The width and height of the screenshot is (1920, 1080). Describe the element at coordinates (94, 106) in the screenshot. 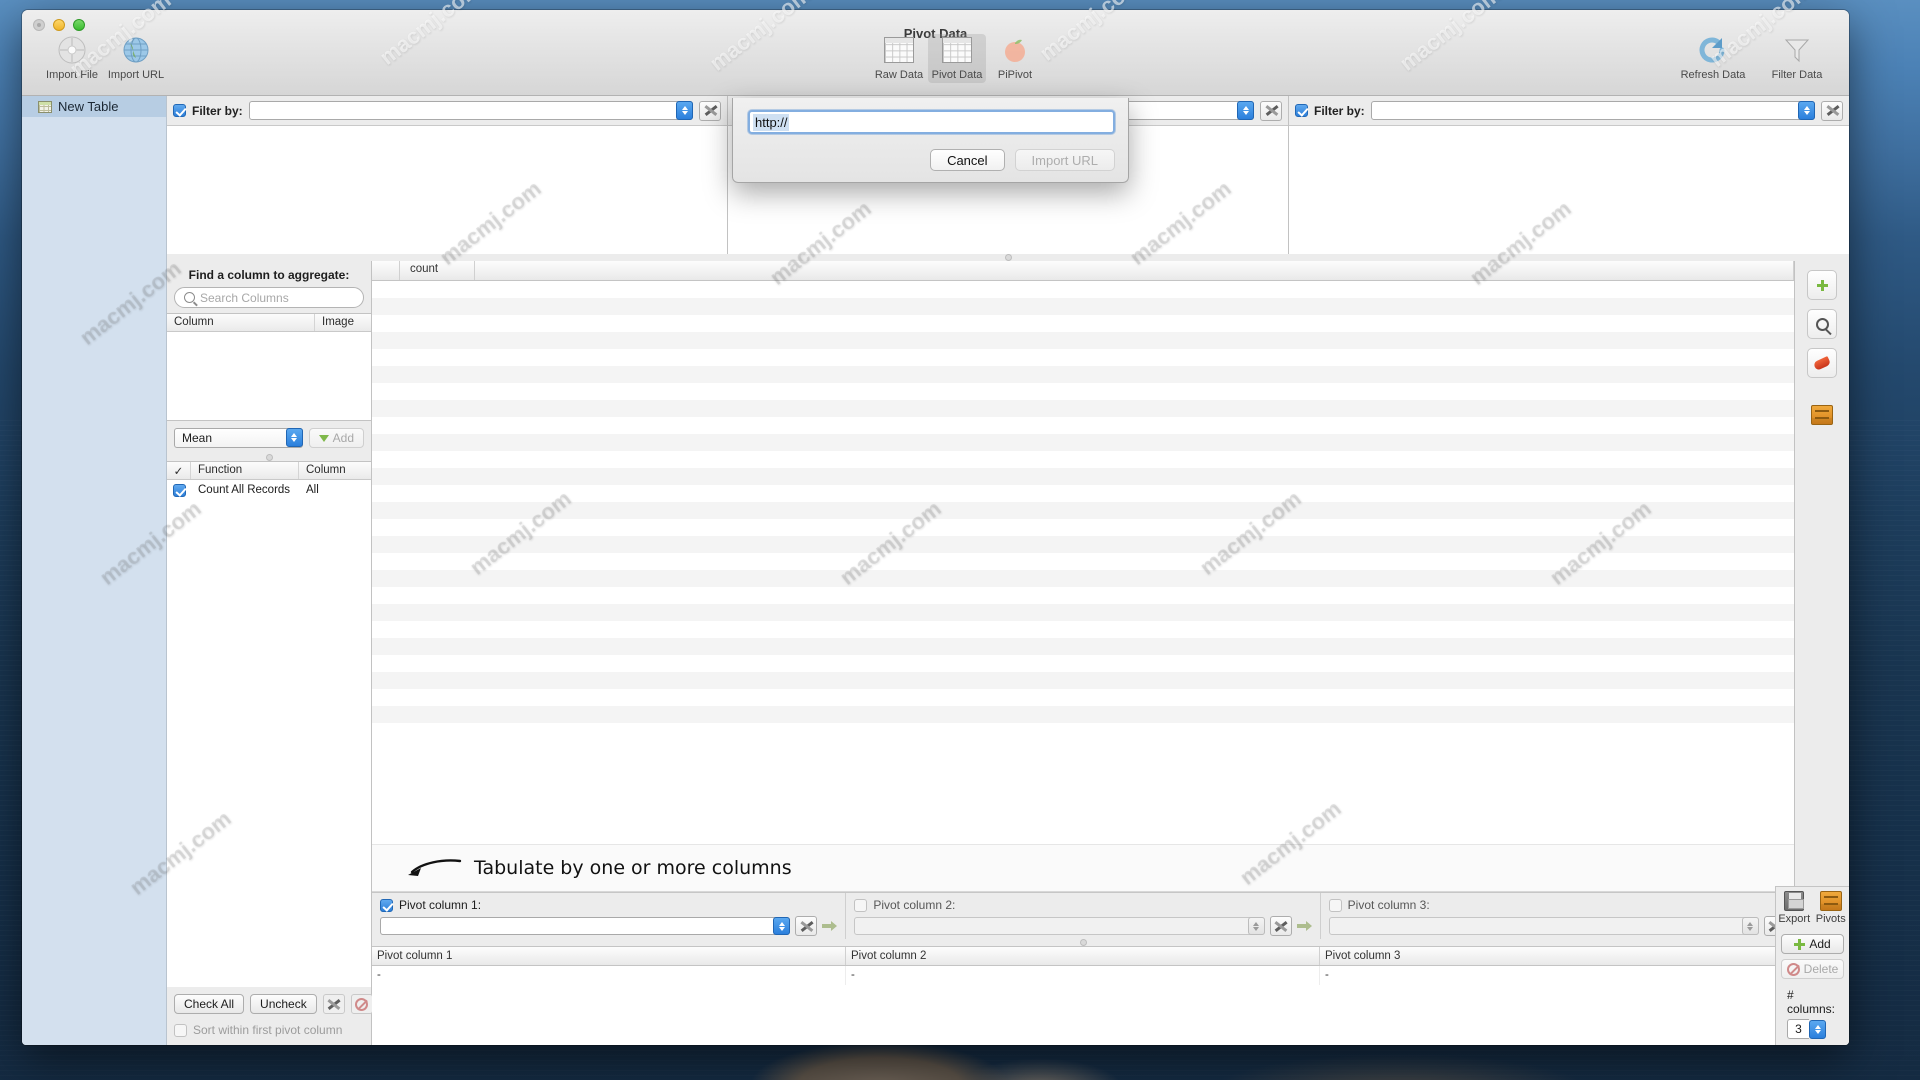

I see `sidebar-item-new-table: New Table` at that location.